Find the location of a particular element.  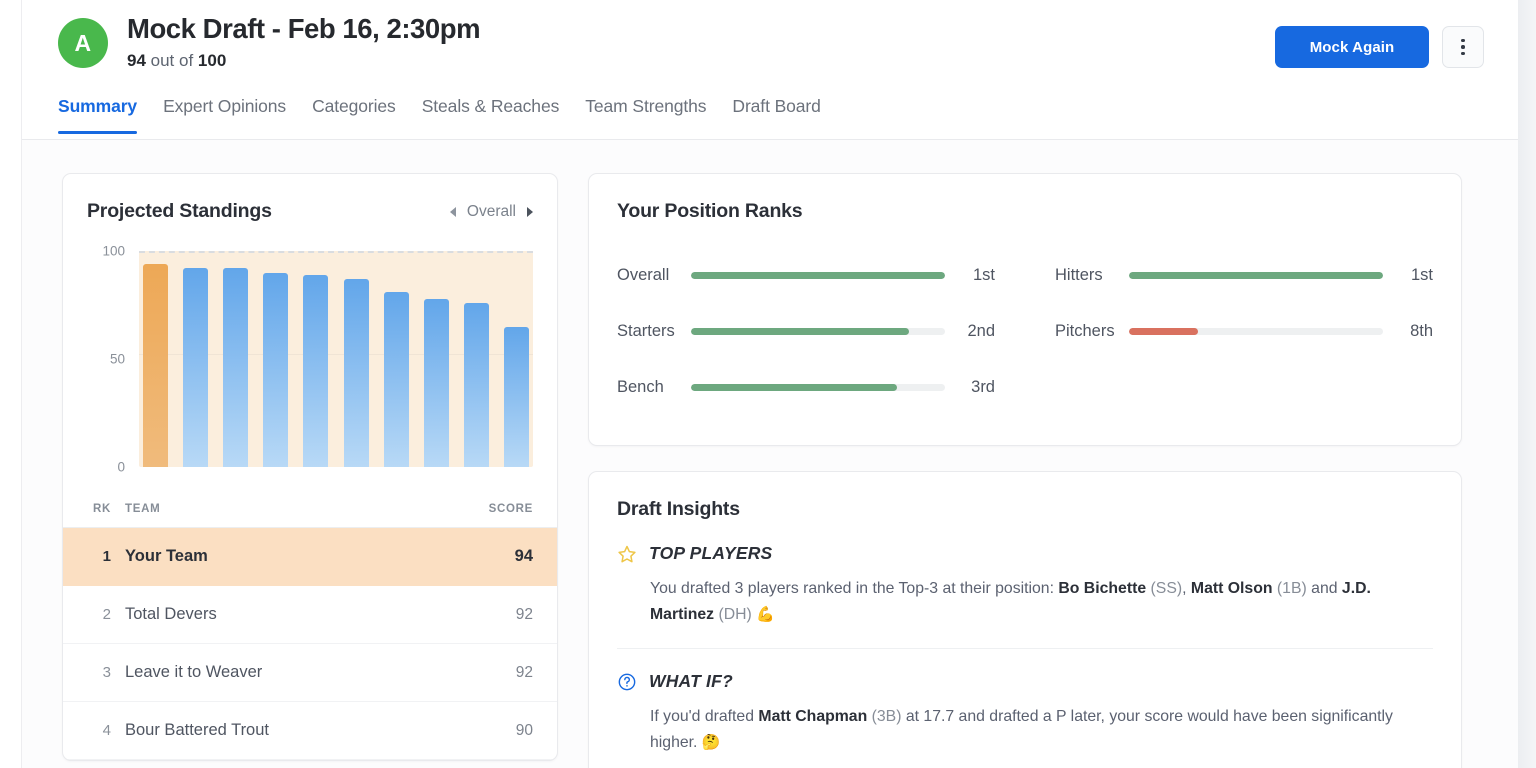

rank-value: 2nd is located at coordinates (981, 330).